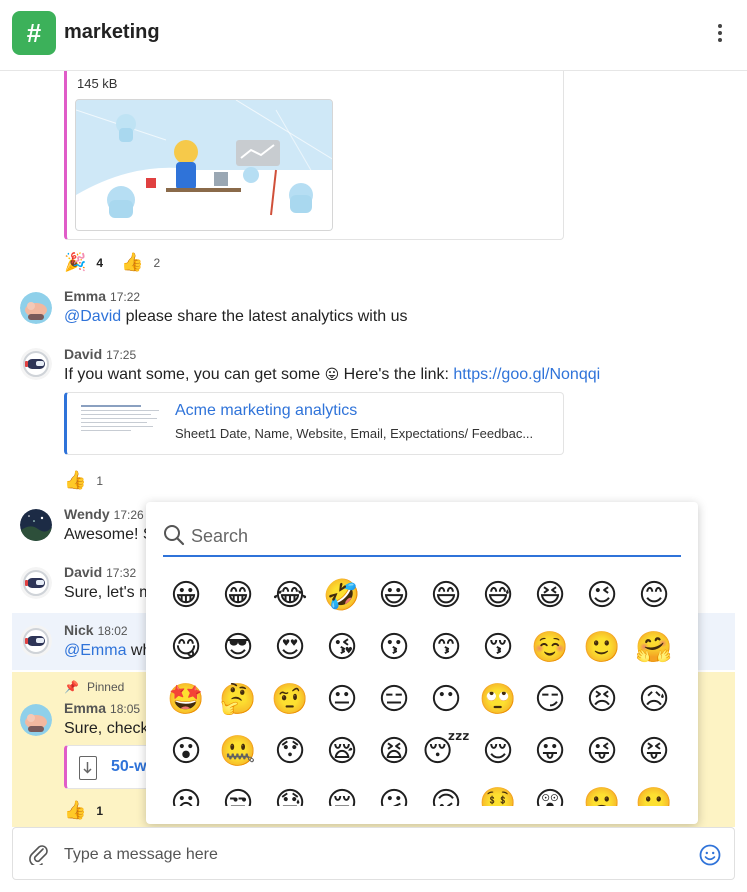  What do you see at coordinates (266, 411) in the screenshot?
I see `link-preview-title: Acme marketing analytics` at bounding box center [266, 411].